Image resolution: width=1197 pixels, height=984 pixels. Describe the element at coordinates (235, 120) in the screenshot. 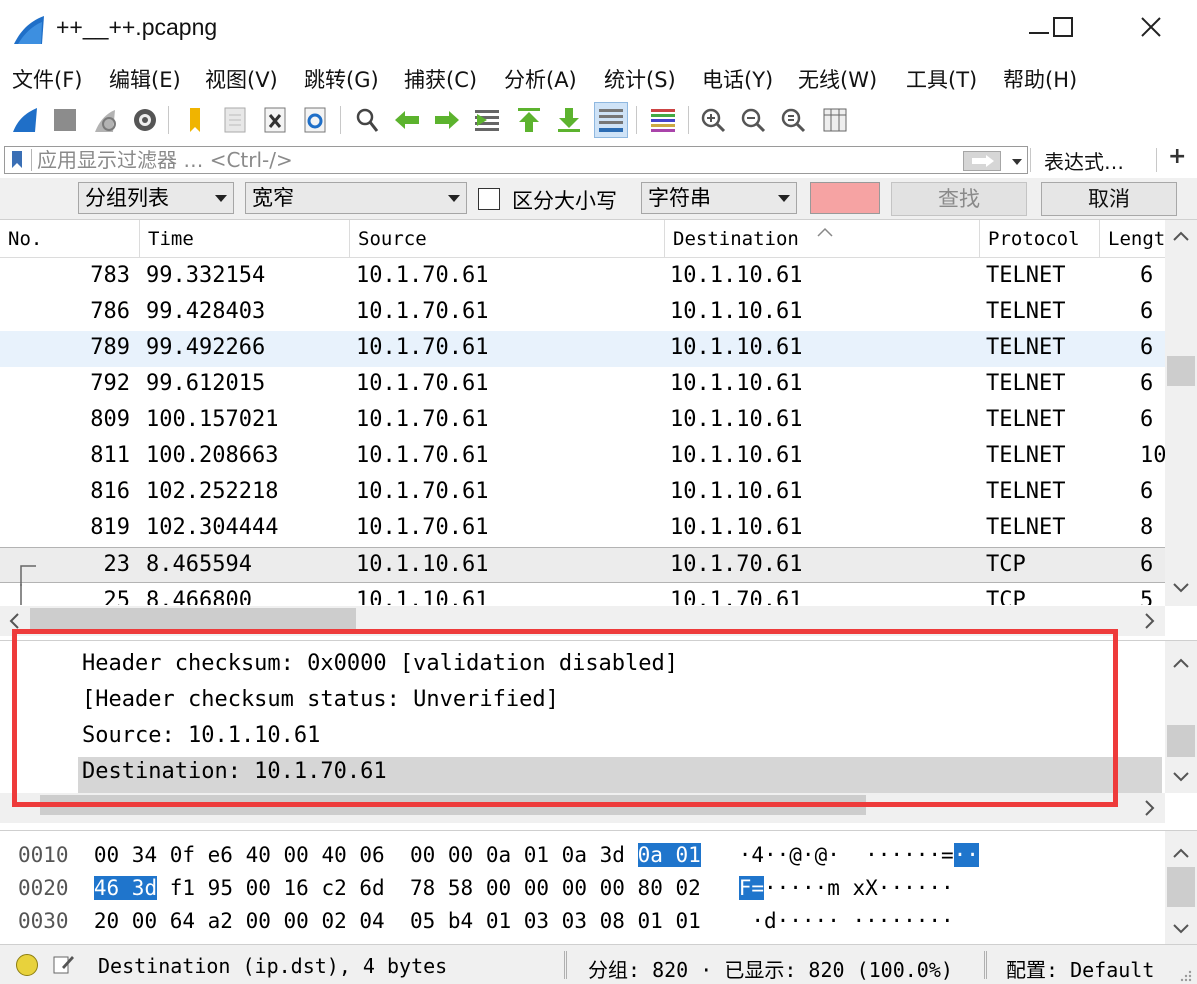

I see `save-file-icon` at that location.